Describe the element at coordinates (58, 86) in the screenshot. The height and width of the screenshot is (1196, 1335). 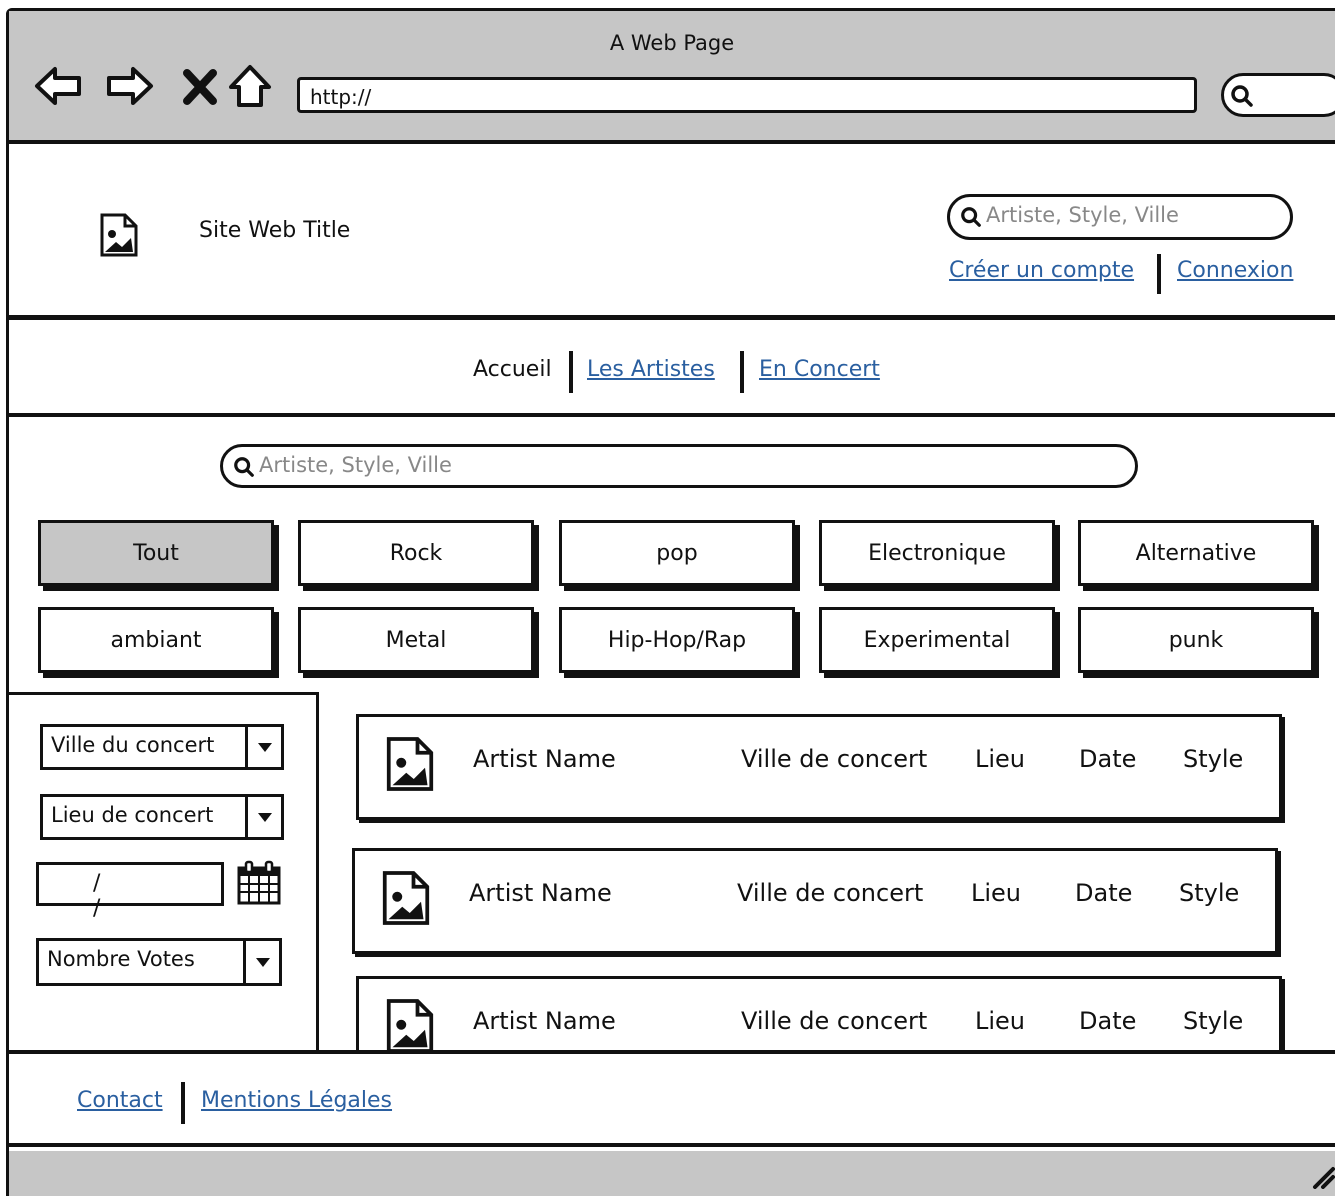
I see `back-arrow-icon` at that location.